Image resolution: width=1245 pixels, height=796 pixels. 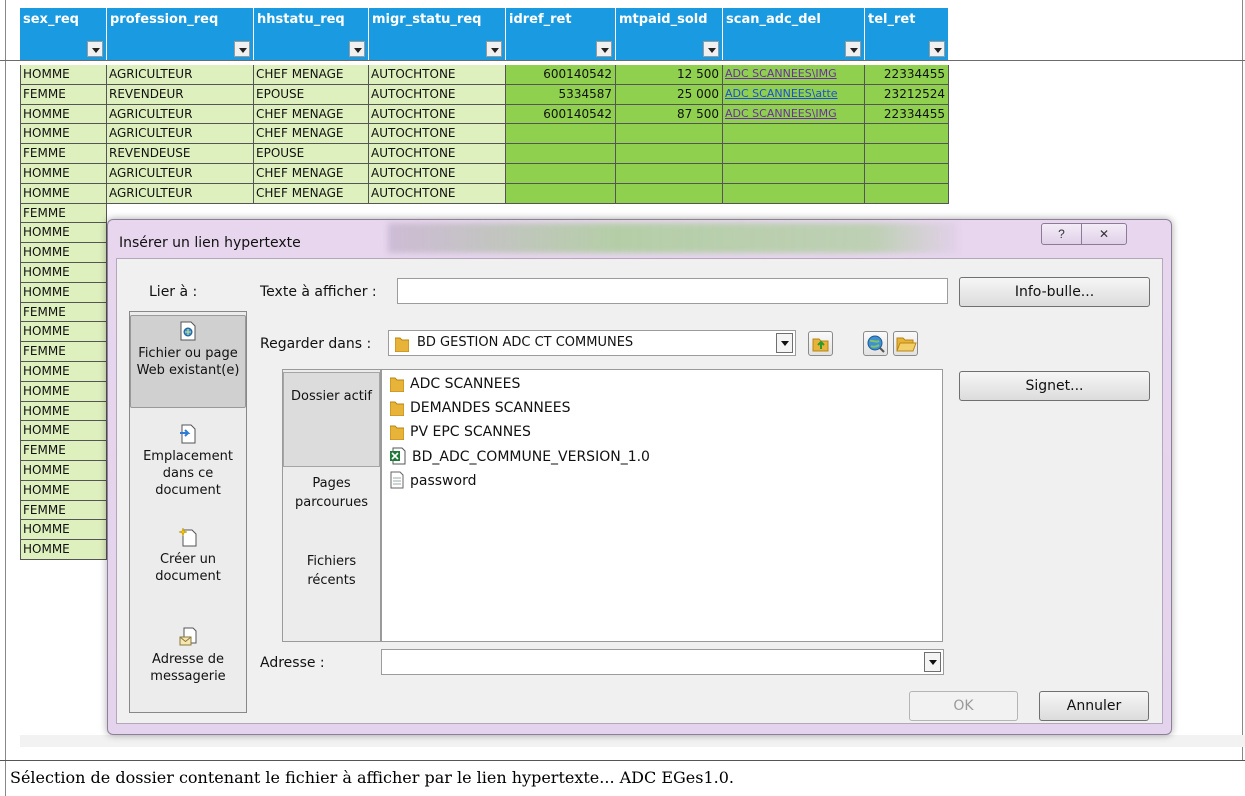 I want to click on list-item: password, so click(x=433, y=481).